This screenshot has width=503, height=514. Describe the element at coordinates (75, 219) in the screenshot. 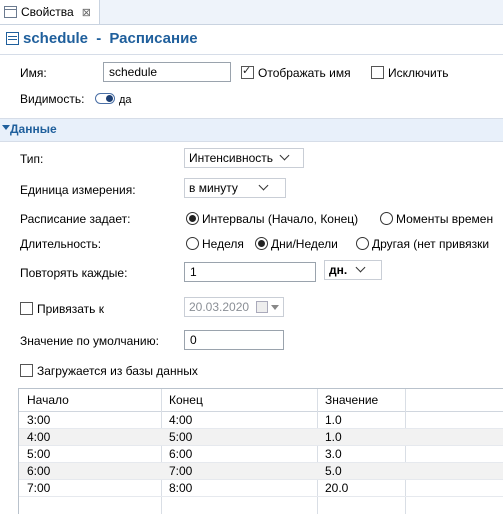

I see `defines-label: Расписание задает:` at that location.